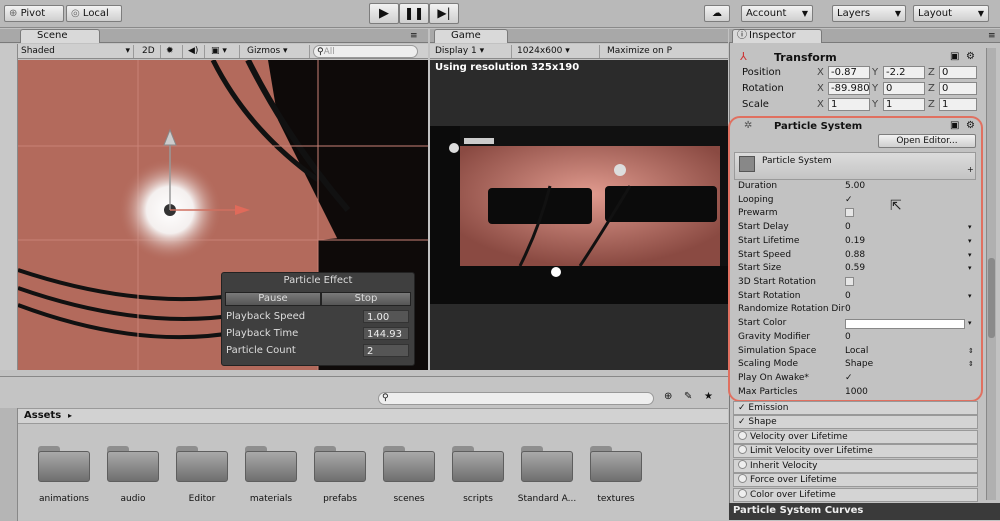  I want to click on gizmos-dropdown: Gizmos ▾, so click(277, 51).